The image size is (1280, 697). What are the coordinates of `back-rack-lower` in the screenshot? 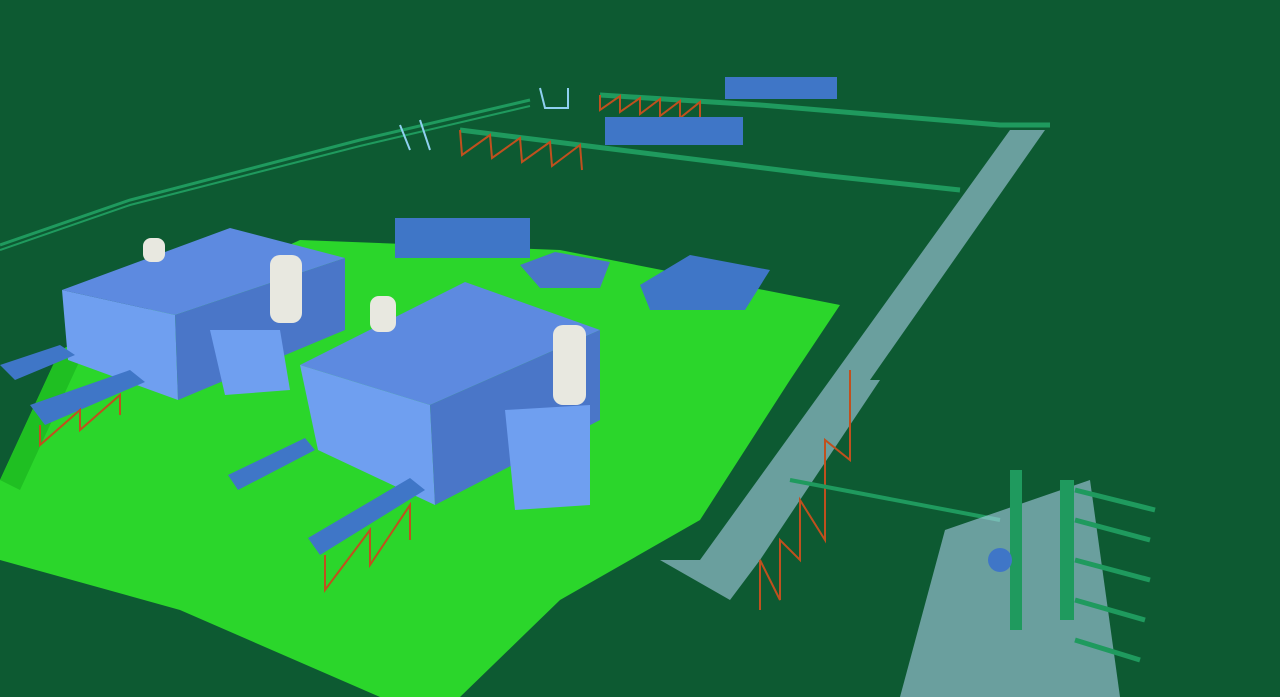 It's located at (710, 155).